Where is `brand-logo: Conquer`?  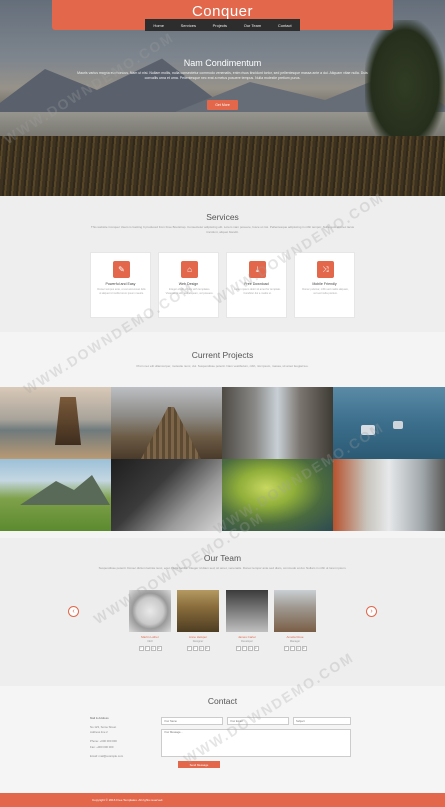
brand-logo: Conquer is located at coordinates (222, 11).